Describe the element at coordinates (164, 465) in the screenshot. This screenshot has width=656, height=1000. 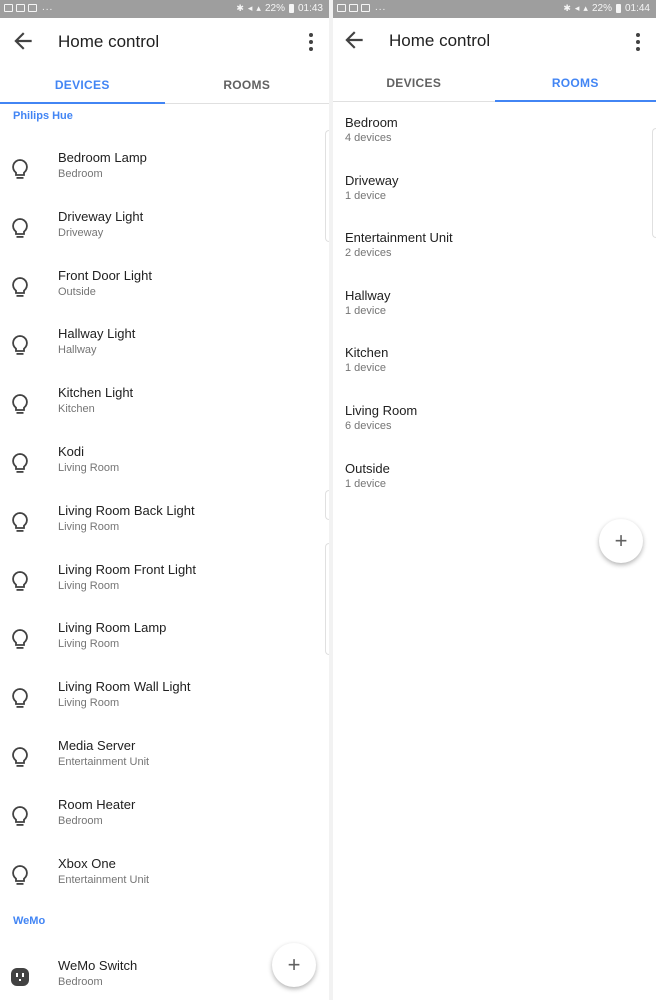
I see `device-row: Kodi Living Room` at that location.